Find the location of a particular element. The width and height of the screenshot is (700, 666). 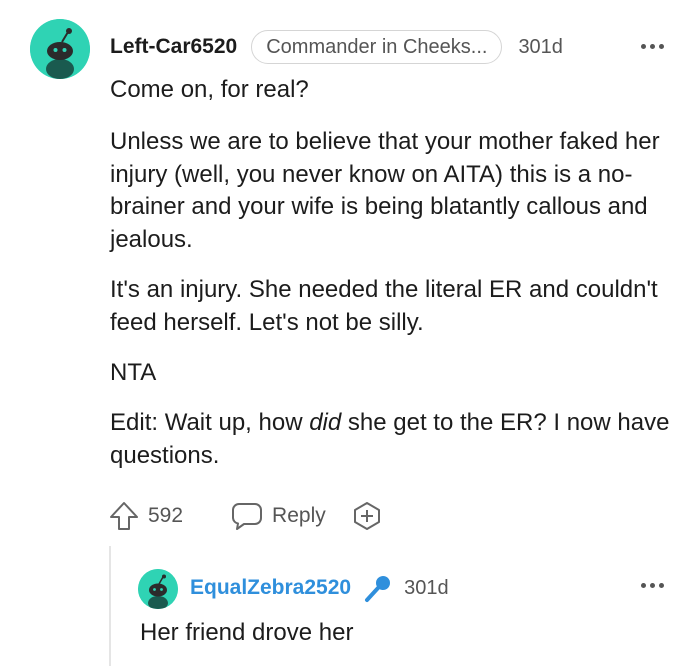

comment-paragraph: Come on, for real? is located at coordinates (209, 89).